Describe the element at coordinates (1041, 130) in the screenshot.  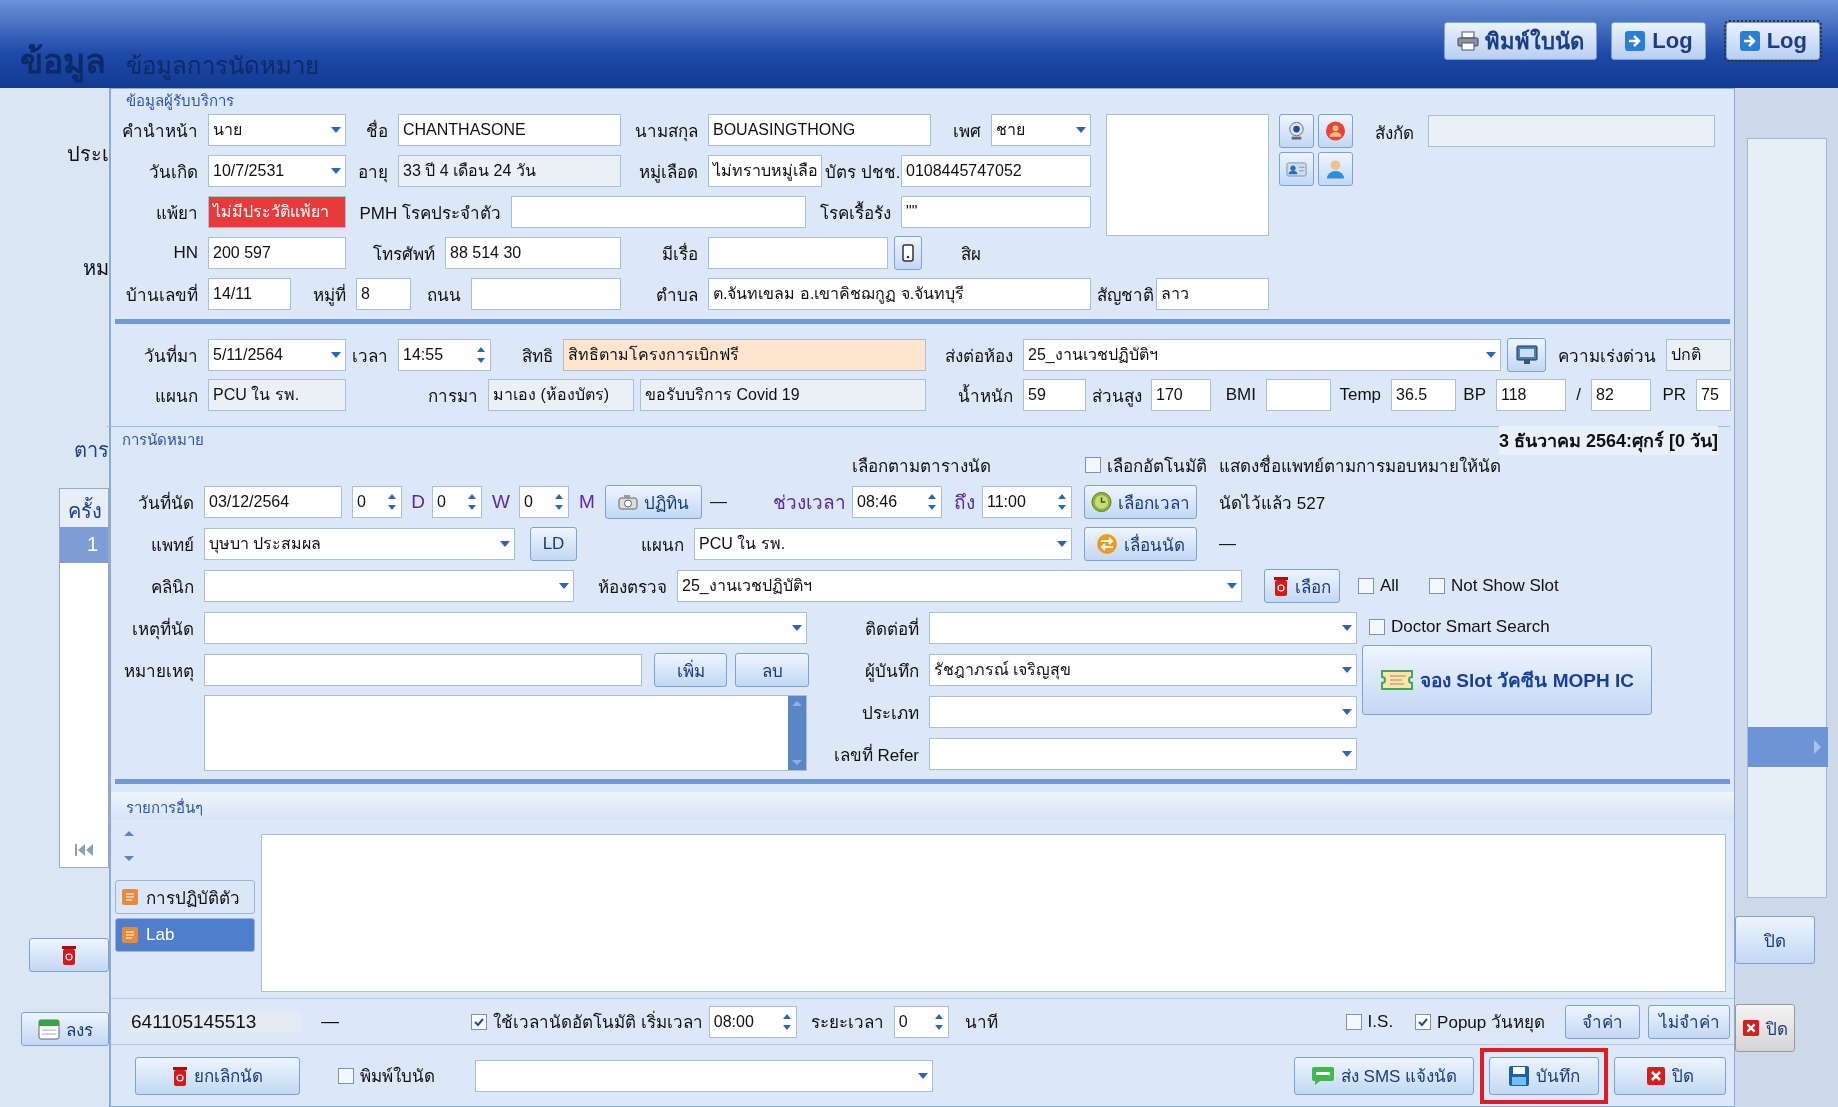
I see `dropdown: ชาย` at that location.